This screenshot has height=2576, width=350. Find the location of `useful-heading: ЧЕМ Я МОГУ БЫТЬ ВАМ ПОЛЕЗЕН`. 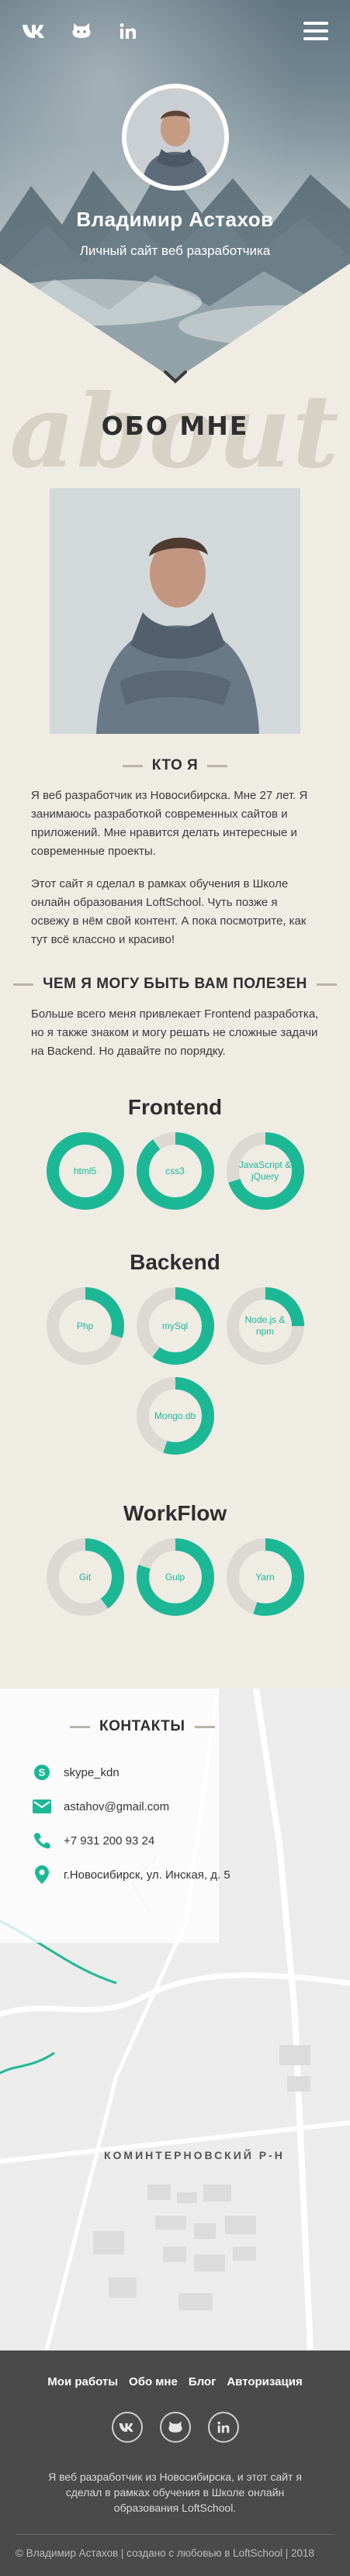

useful-heading: ЧЕМ Я МОГУ БЫТЬ ВАМ ПОЛЕЗЕН is located at coordinates (175, 984).